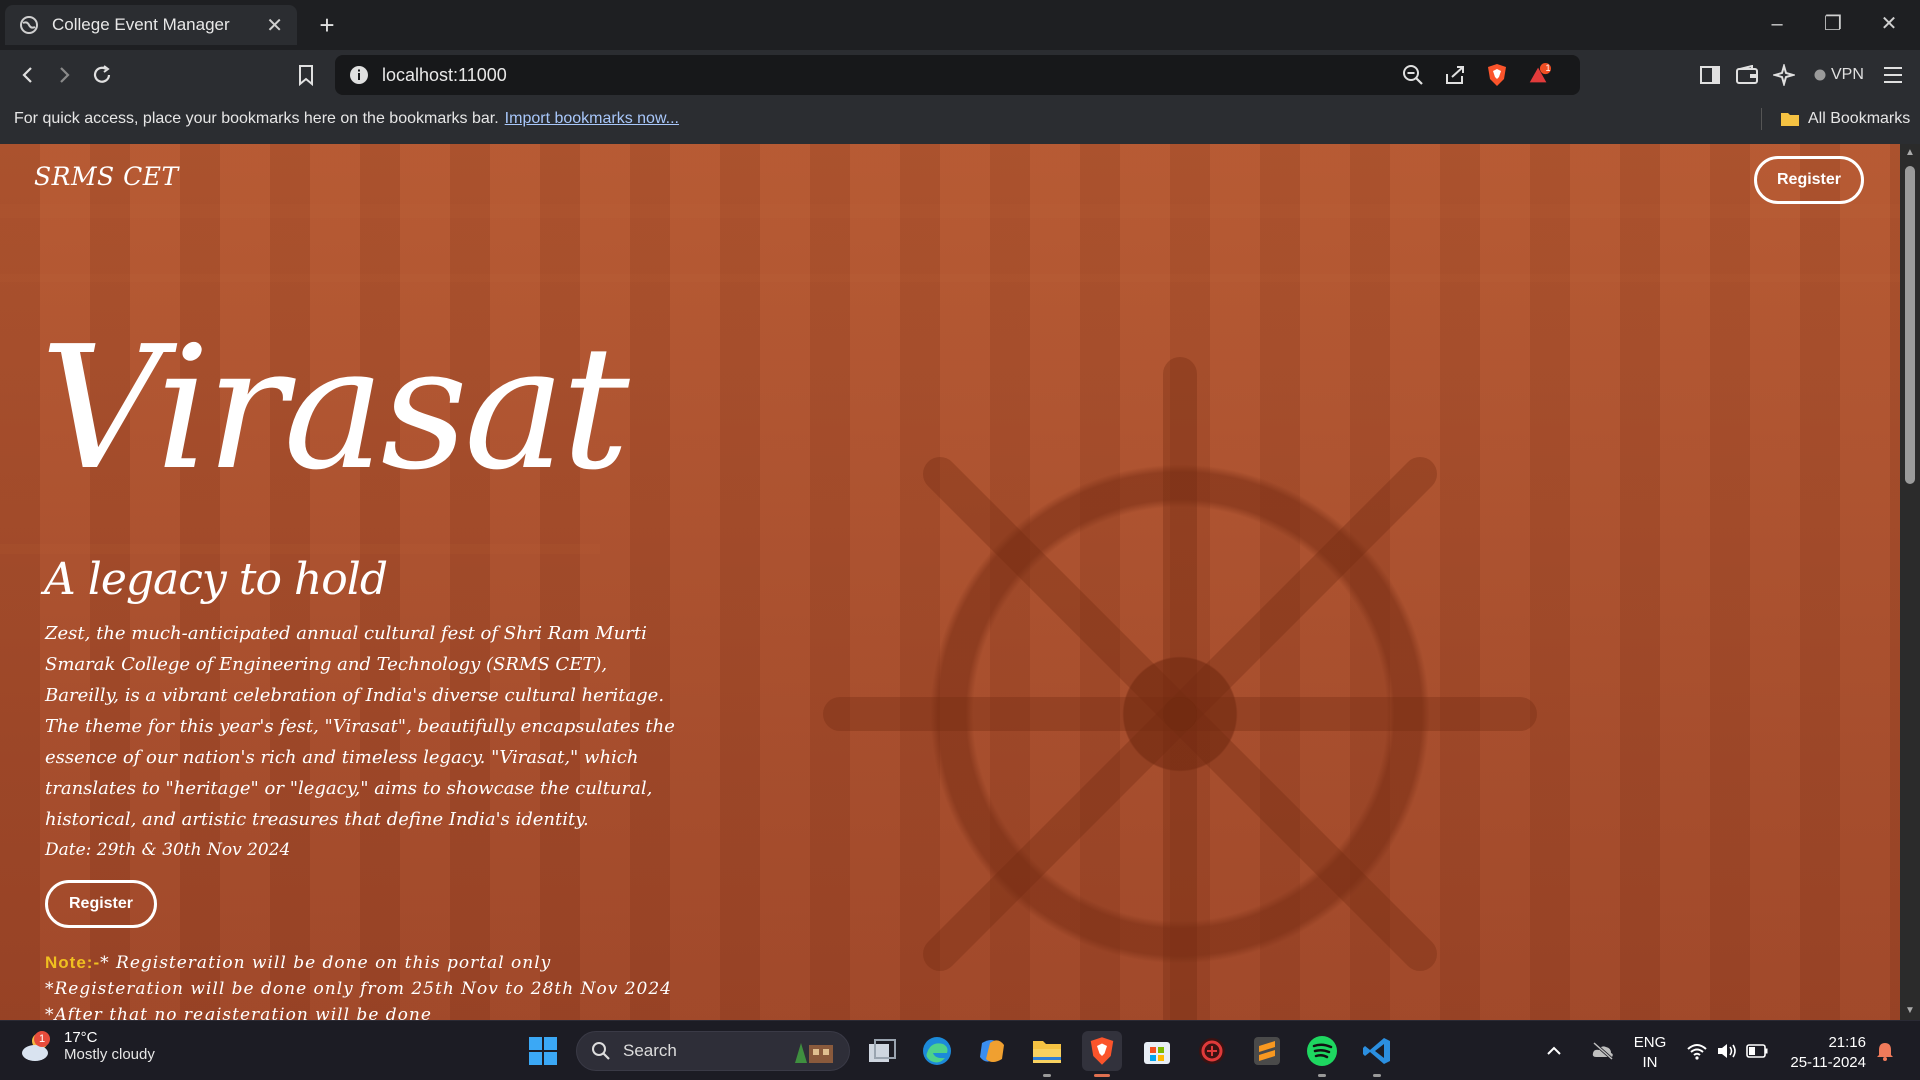 The image size is (1920, 1080). I want to click on weather-condition: Mostly cloudy, so click(109, 1054).